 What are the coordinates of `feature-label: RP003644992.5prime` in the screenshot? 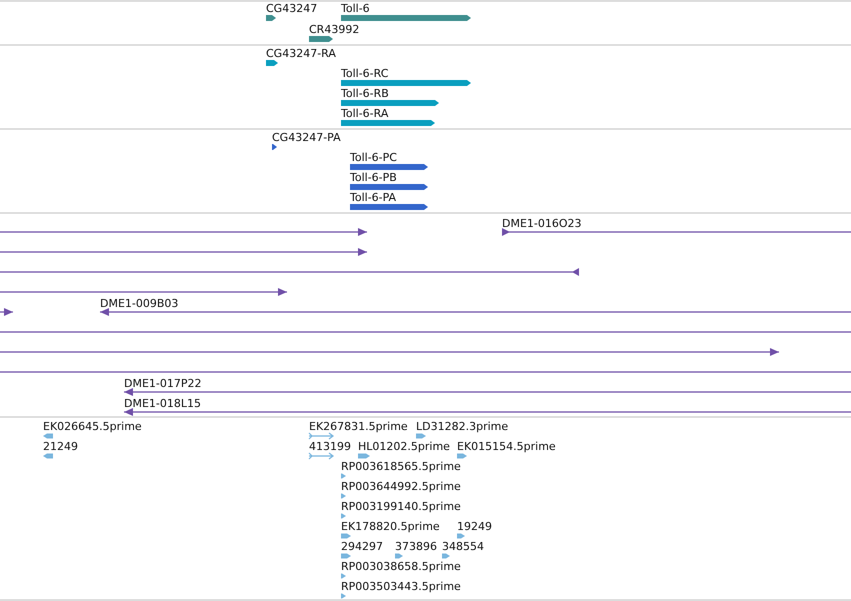 It's located at (401, 486).